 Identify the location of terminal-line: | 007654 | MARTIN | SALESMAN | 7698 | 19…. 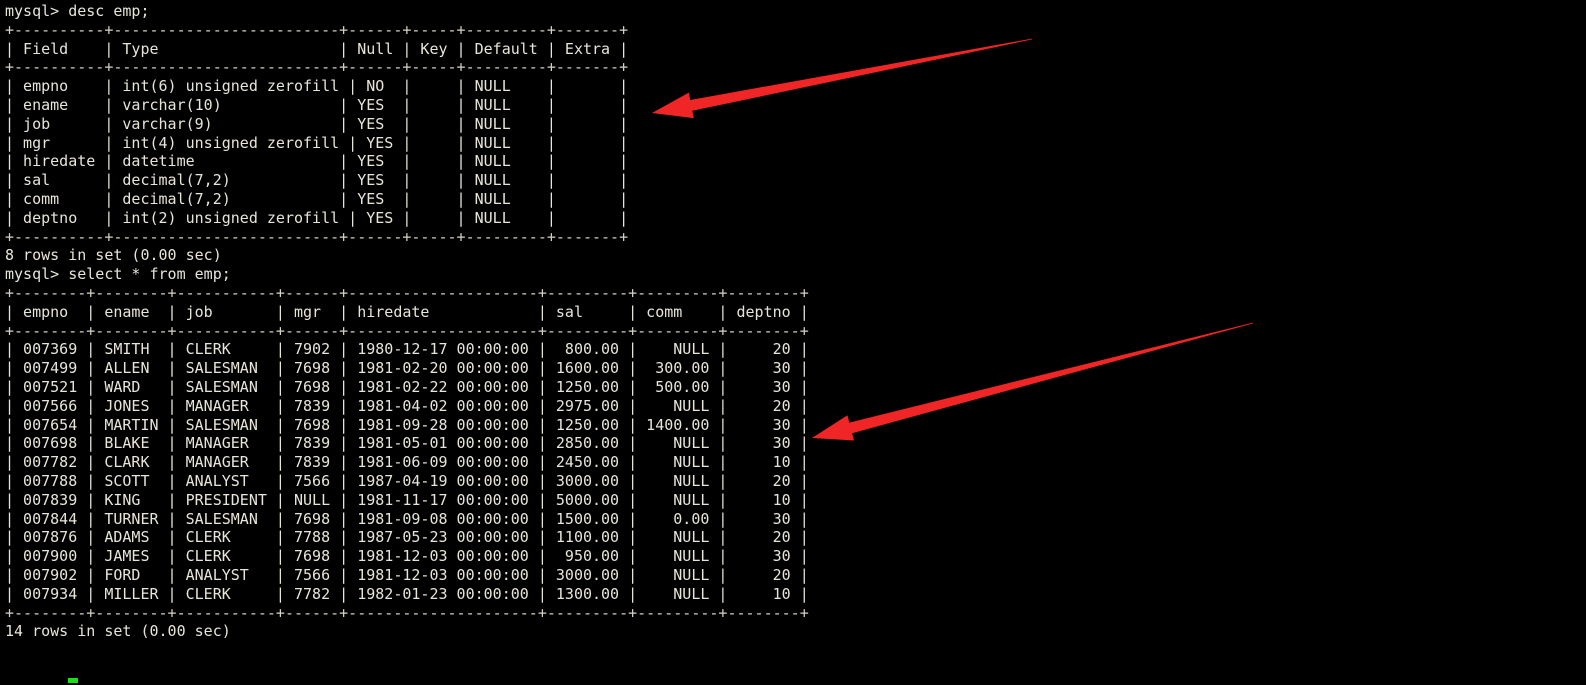
(407, 424).